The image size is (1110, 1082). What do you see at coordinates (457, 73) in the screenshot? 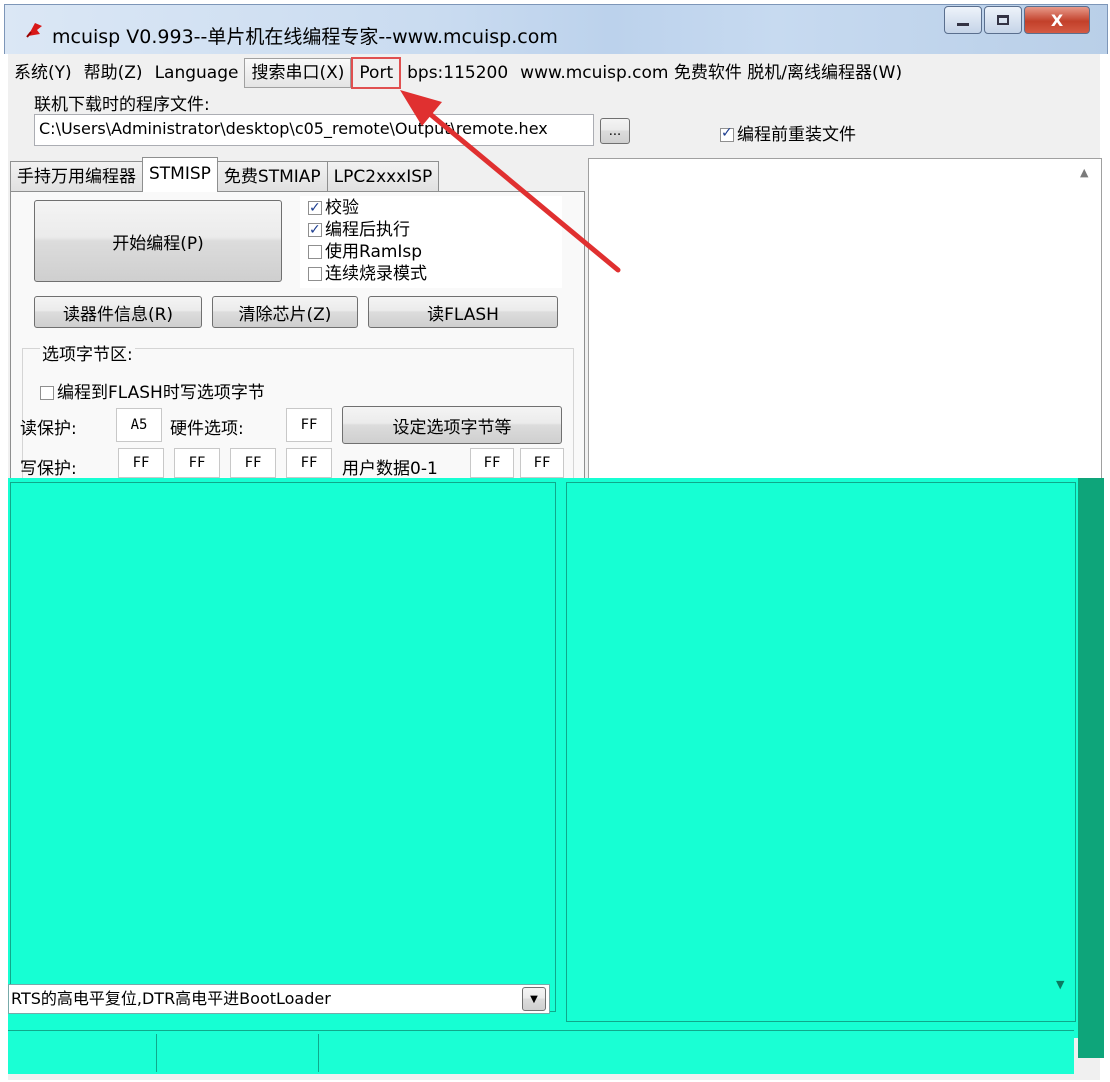
I see `menu-bps: bps:115200` at bounding box center [457, 73].